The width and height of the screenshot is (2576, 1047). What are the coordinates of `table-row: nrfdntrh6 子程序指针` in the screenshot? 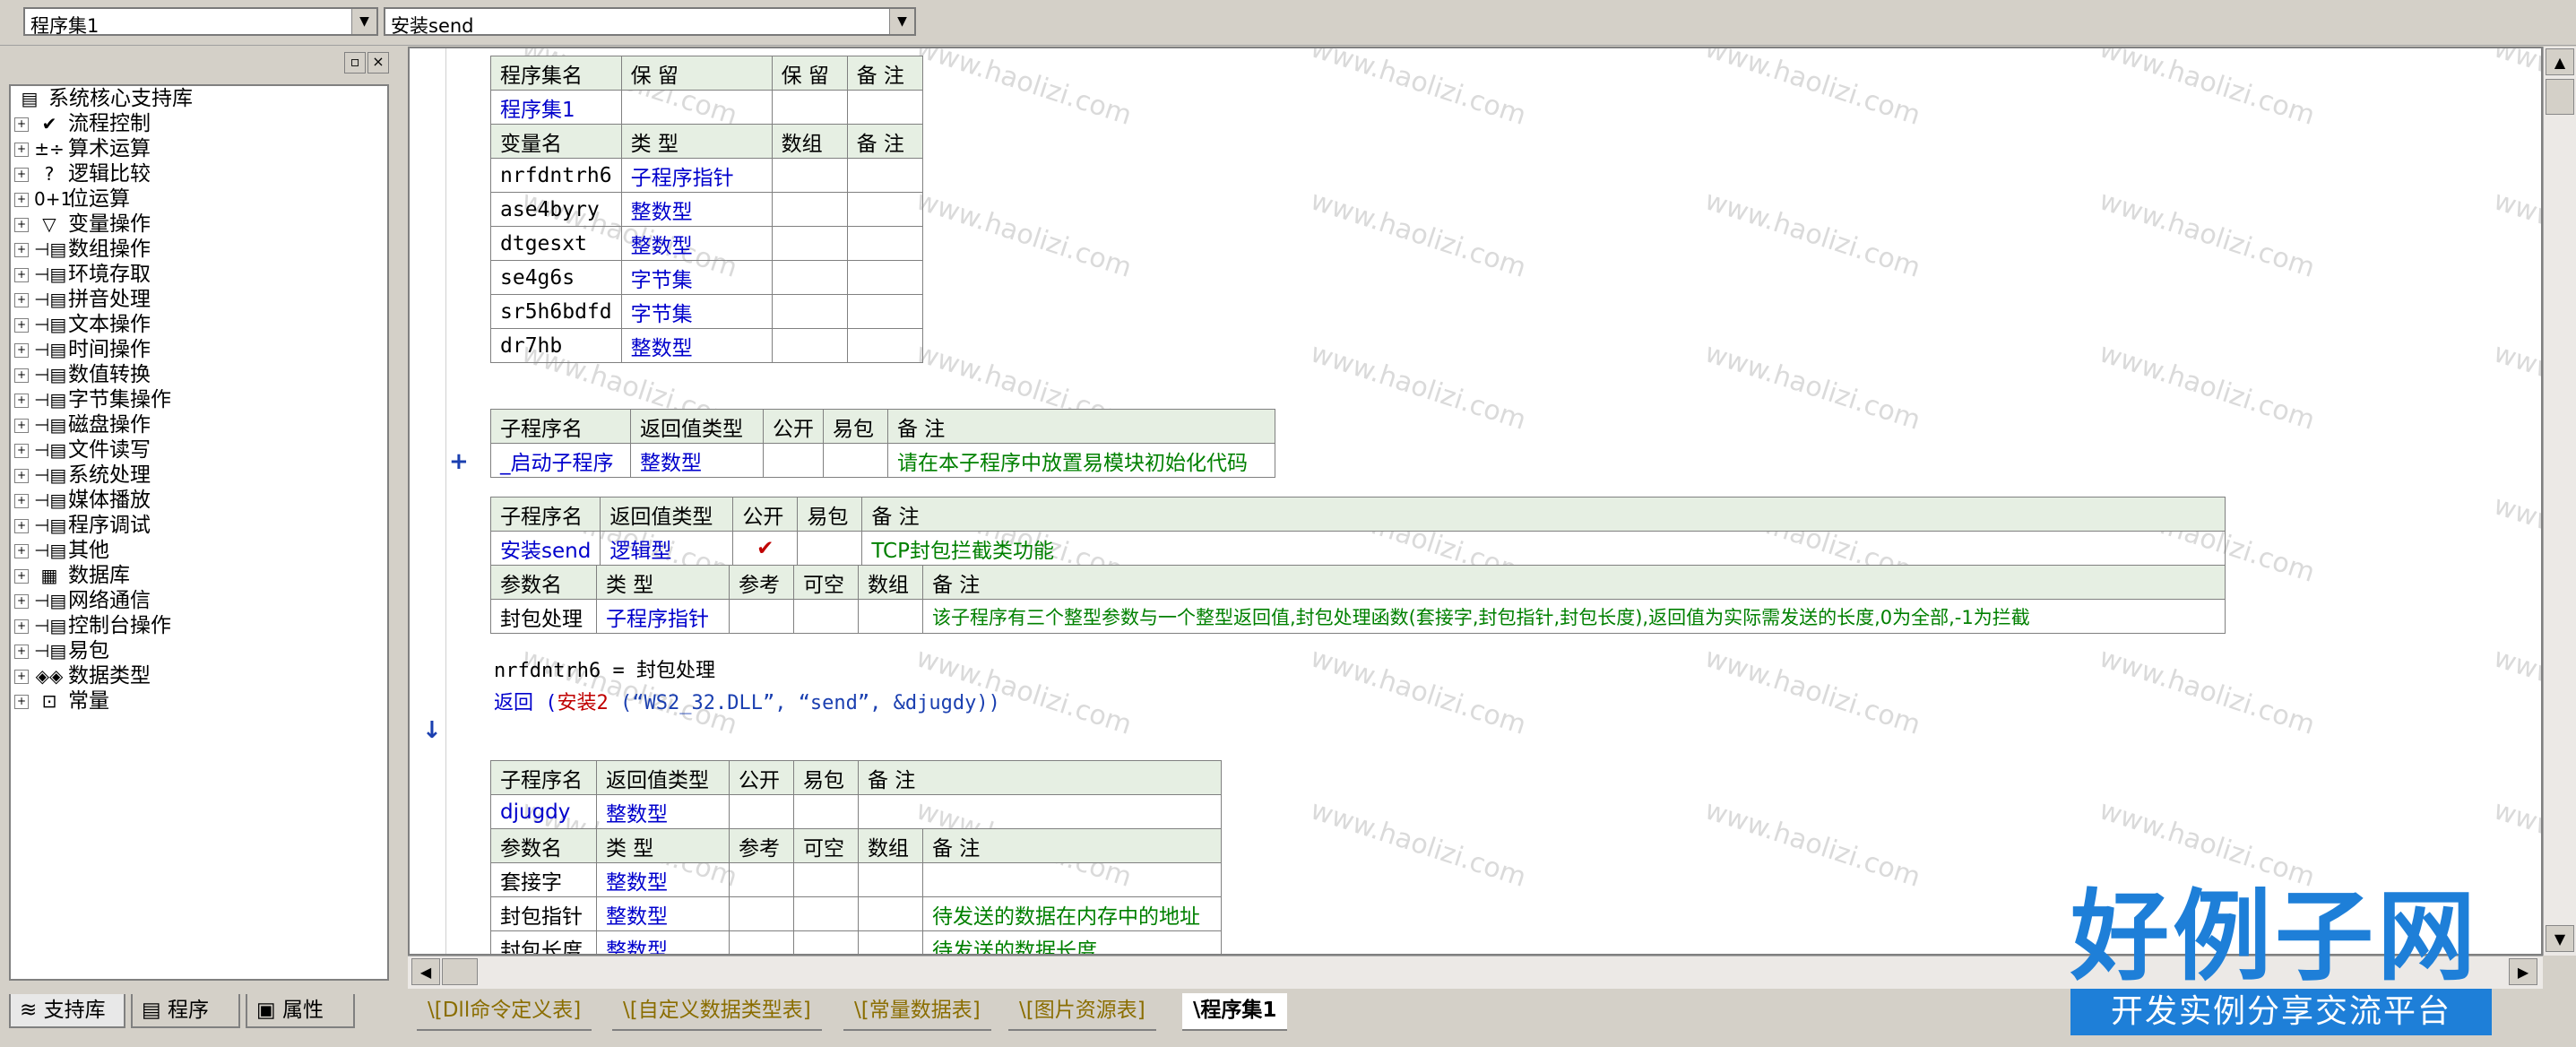 It's located at (706, 175).